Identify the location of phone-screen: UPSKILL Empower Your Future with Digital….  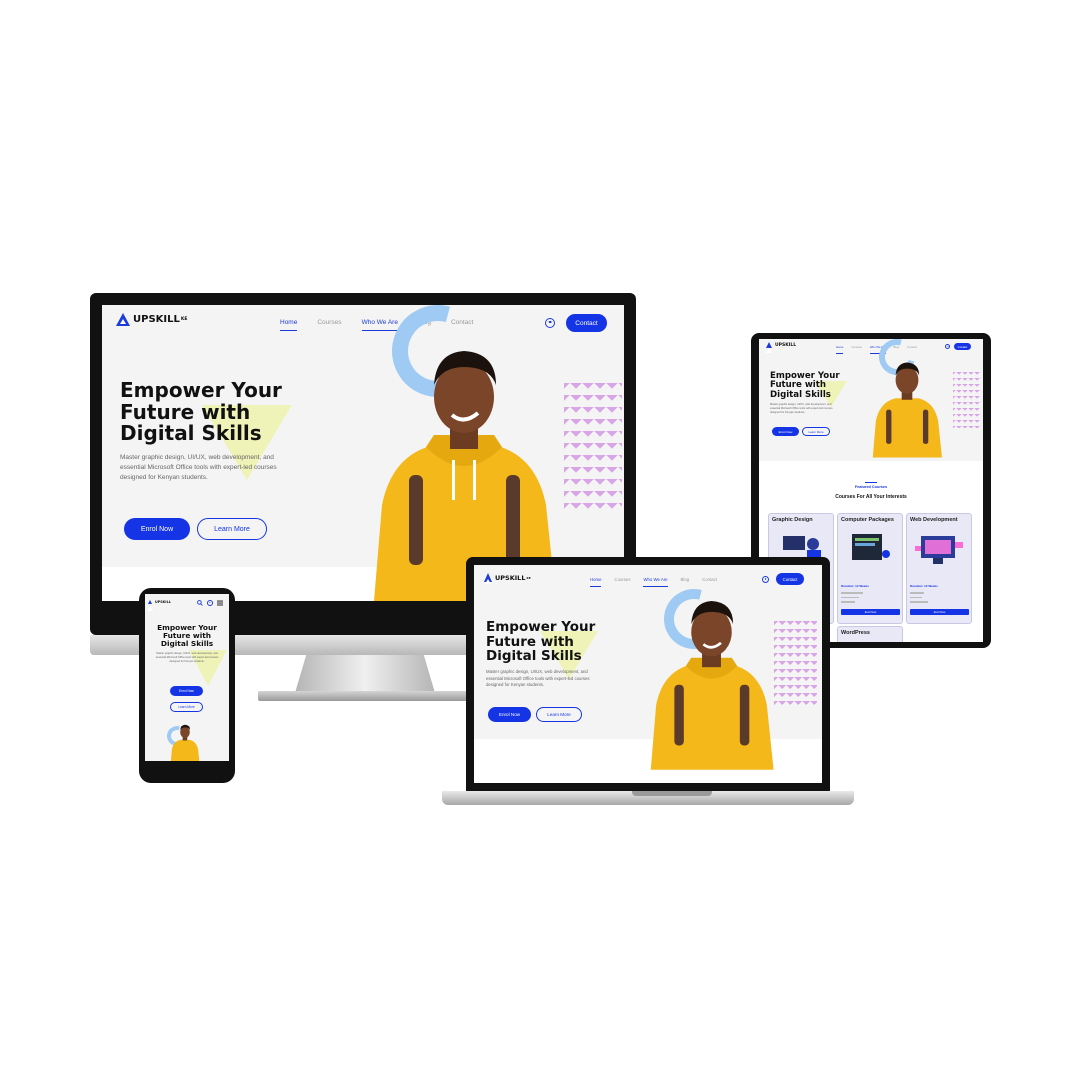
(187, 677).